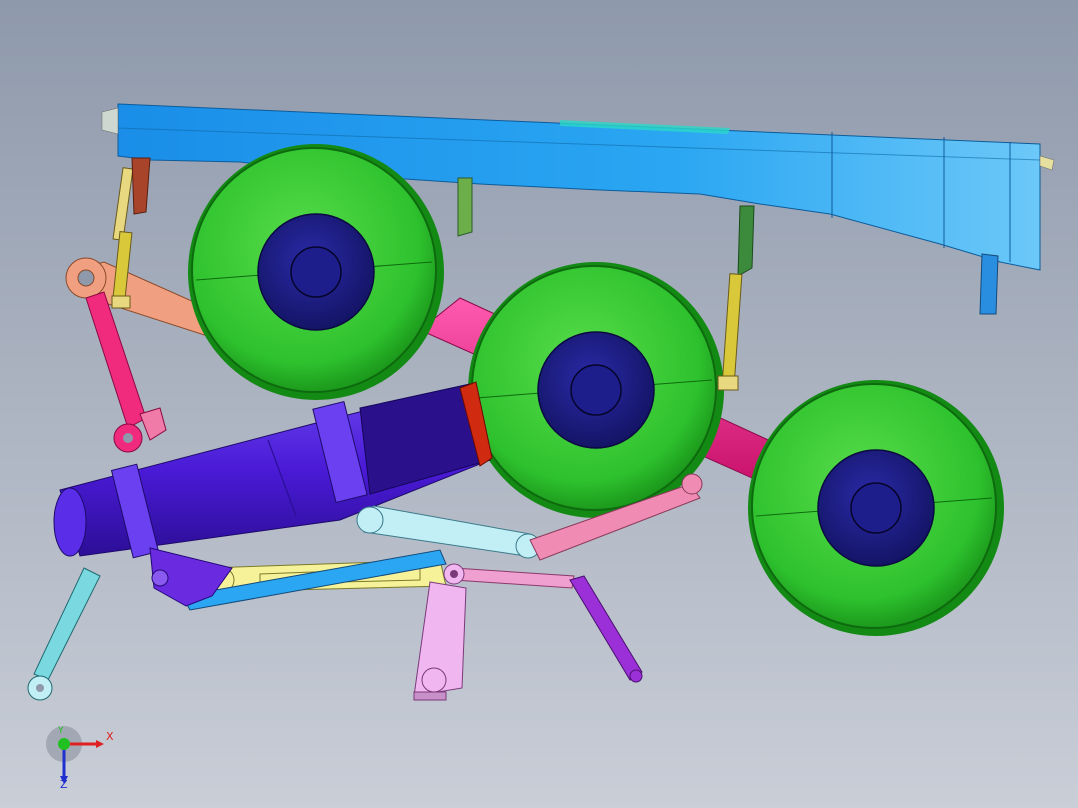 This screenshot has height=808, width=1078. I want to click on wheel-front, so click(316, 272).